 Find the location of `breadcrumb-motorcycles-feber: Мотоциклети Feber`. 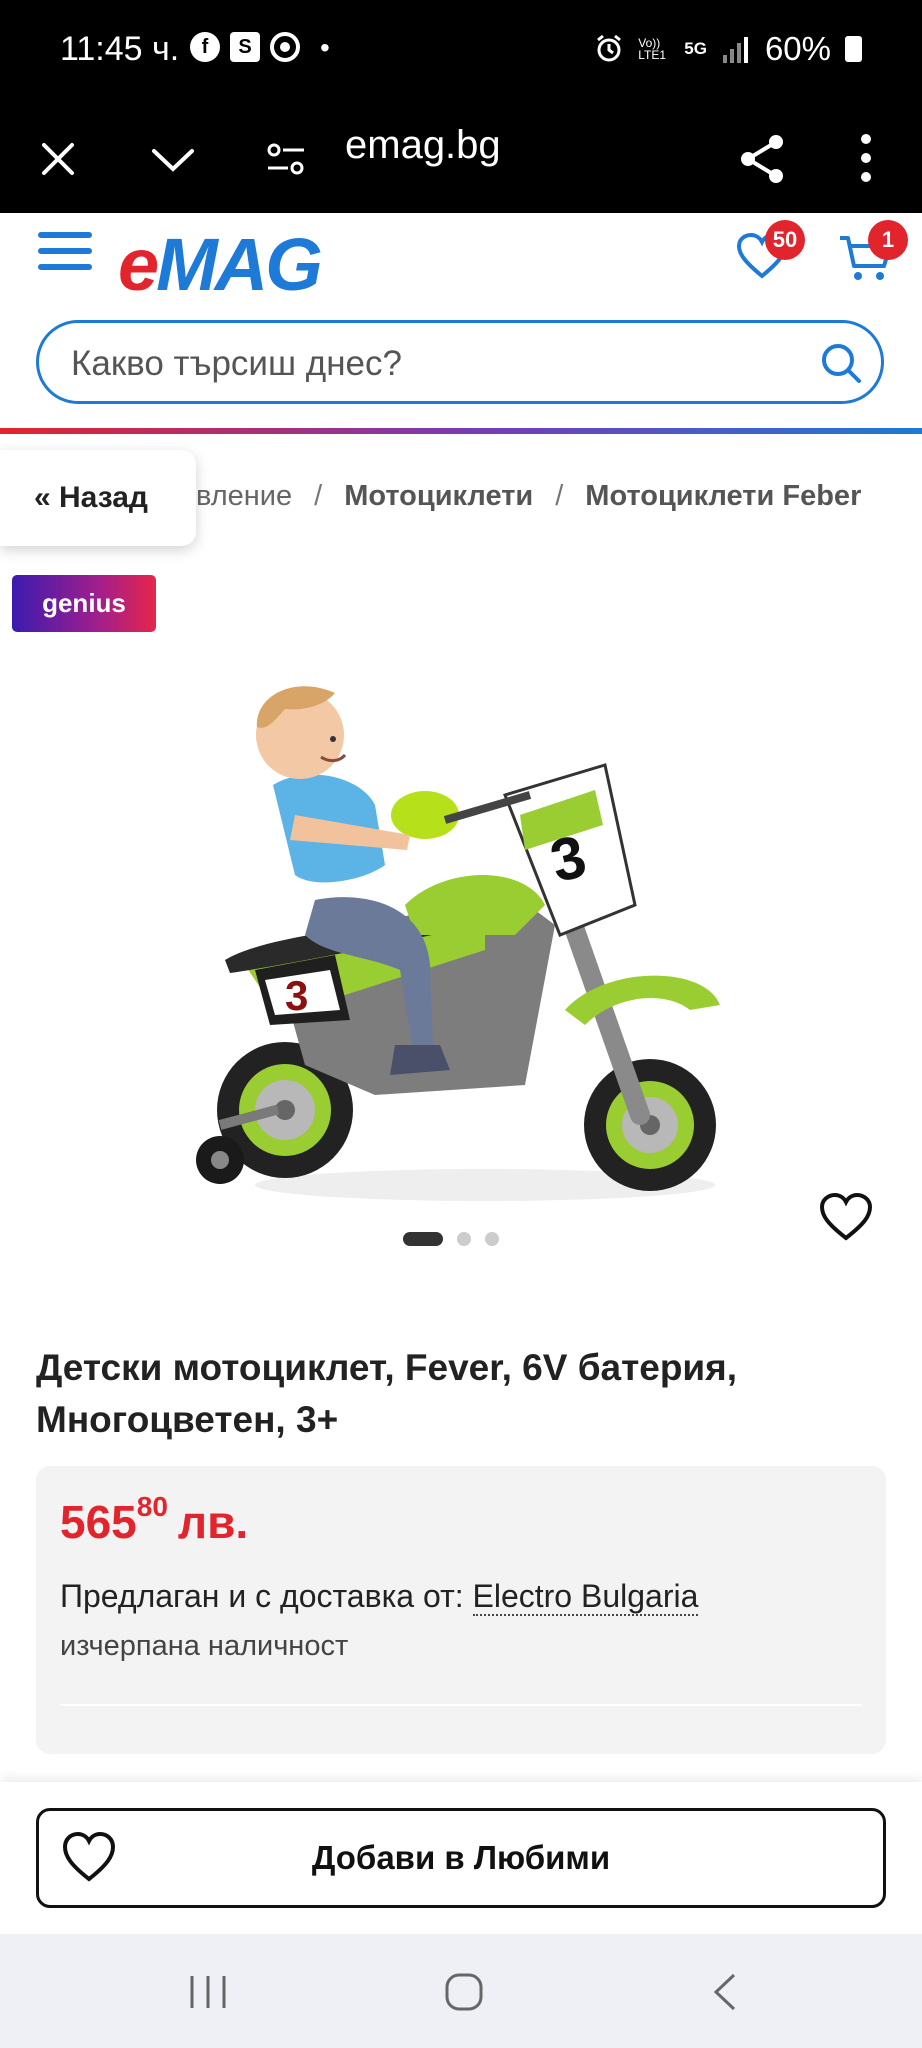

breadcrumb-motorcycles-feber: Мотоциклети Feber is located at coordinates (723, 496).